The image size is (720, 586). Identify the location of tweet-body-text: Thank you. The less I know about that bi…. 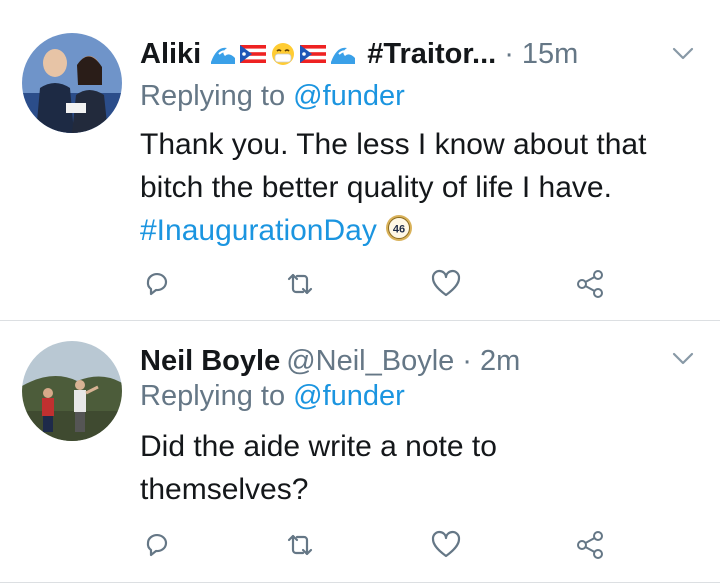
(393, 166).